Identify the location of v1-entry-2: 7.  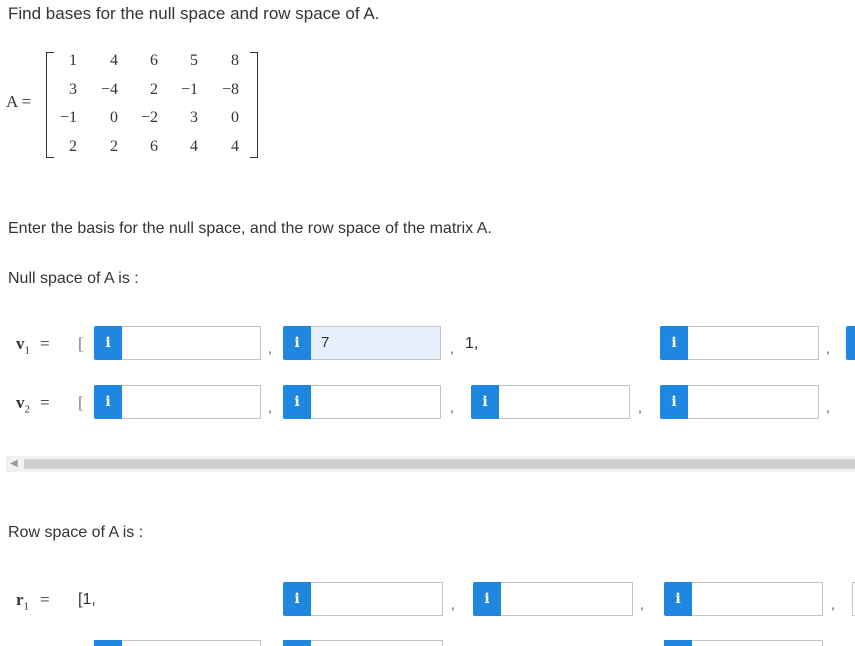
(376, 343).